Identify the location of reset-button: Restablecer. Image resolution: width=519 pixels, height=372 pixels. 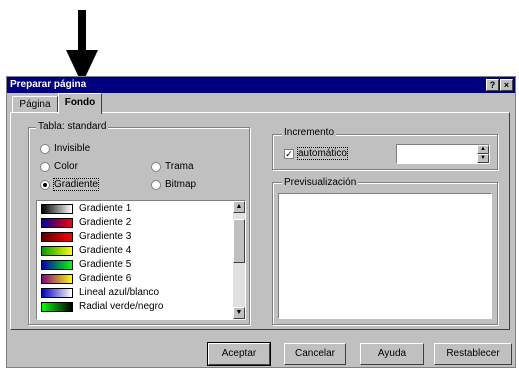
(473, 354).